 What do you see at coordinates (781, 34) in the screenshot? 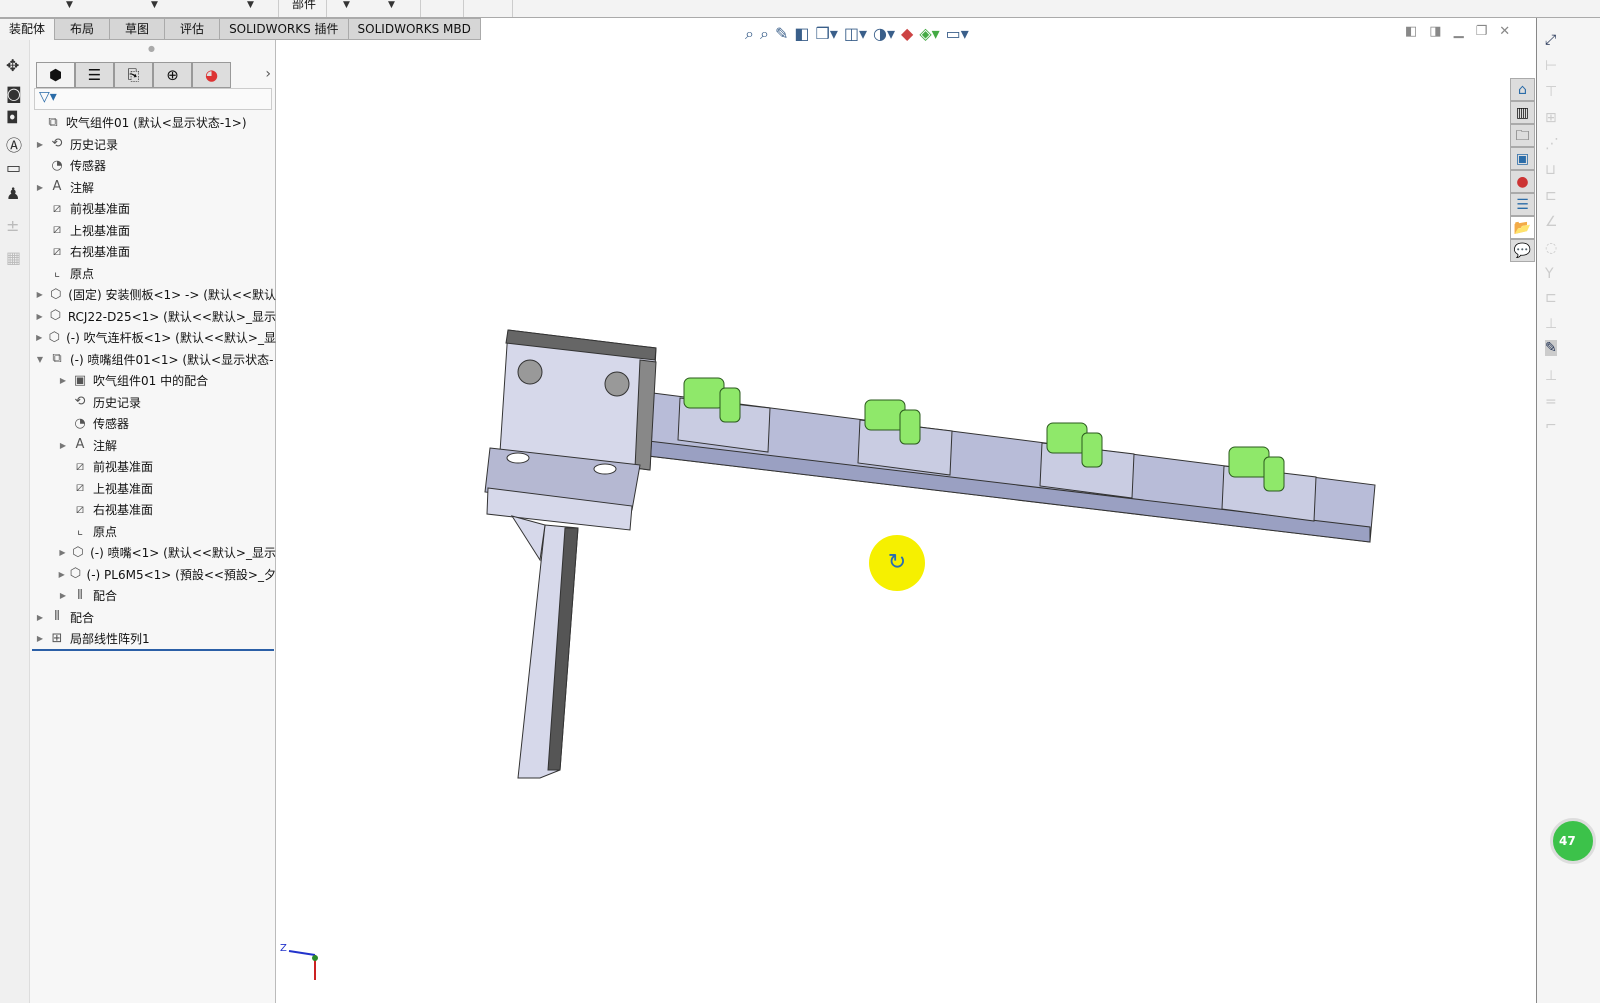
I see `previous-view-icon: ✎` at bounding box center [781, 34].